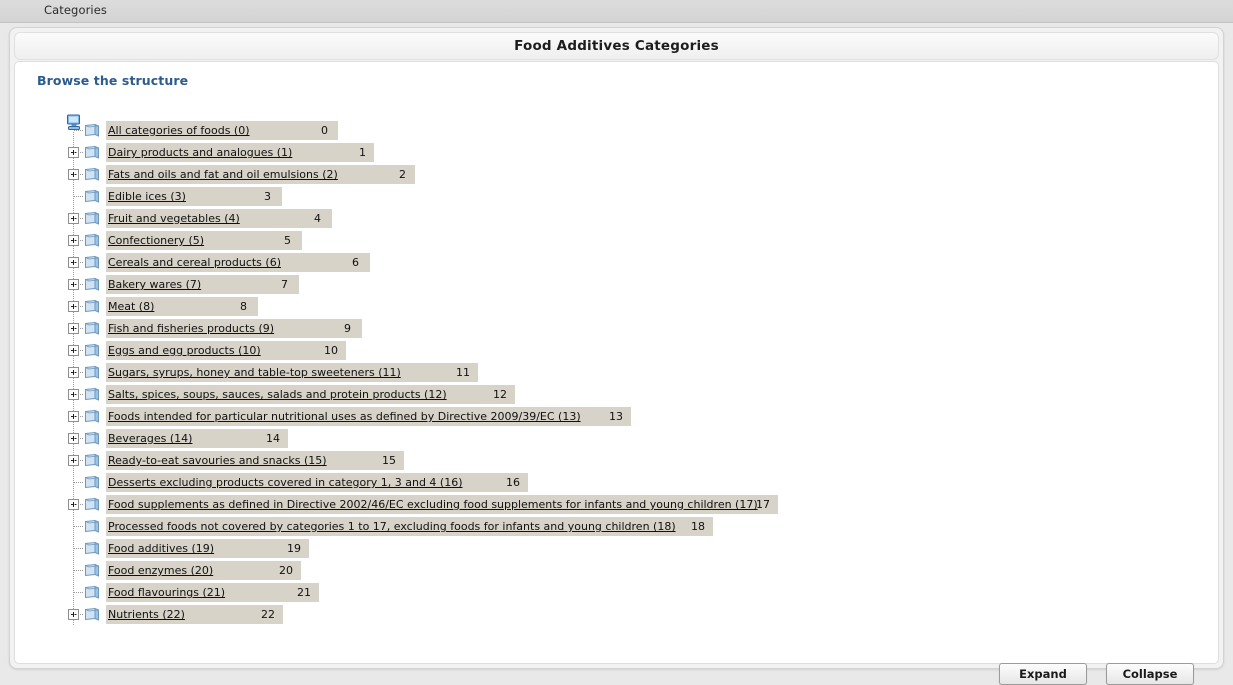 The image size is (1233, 685). What do you see at coordinates (324, 130) in the screenshot?
I see `tree-node-number: 0` at bounding box center [324, 130].